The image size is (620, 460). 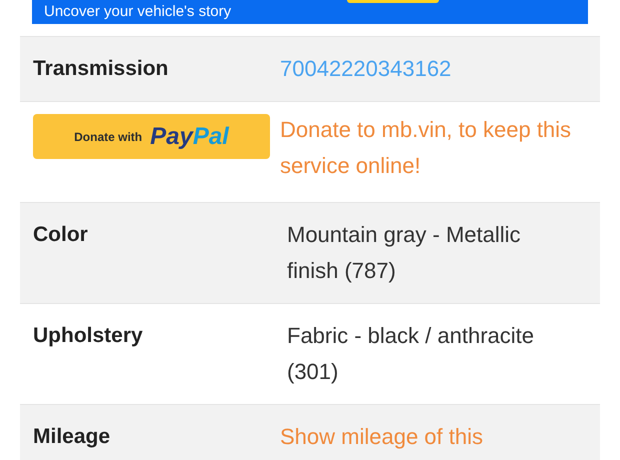 I want to click on row-label: Mileage, so click(x=71, y=436).